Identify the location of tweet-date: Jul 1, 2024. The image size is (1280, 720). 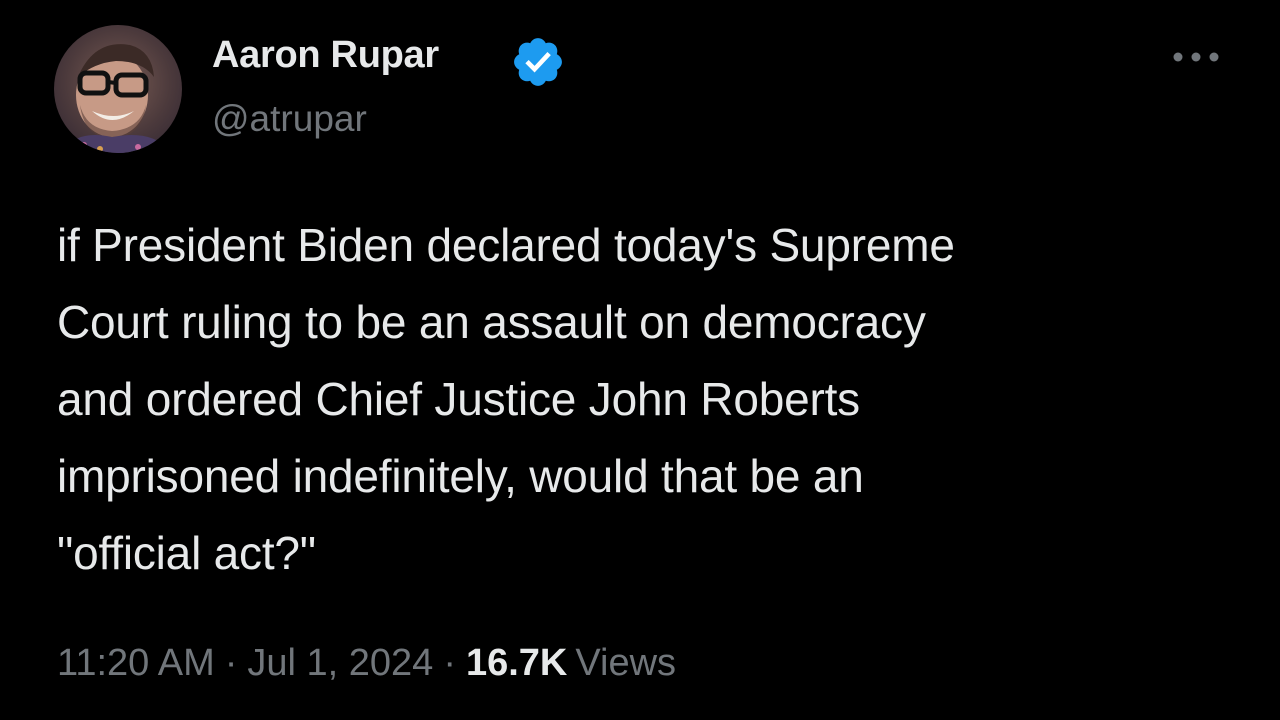
(340, 663).